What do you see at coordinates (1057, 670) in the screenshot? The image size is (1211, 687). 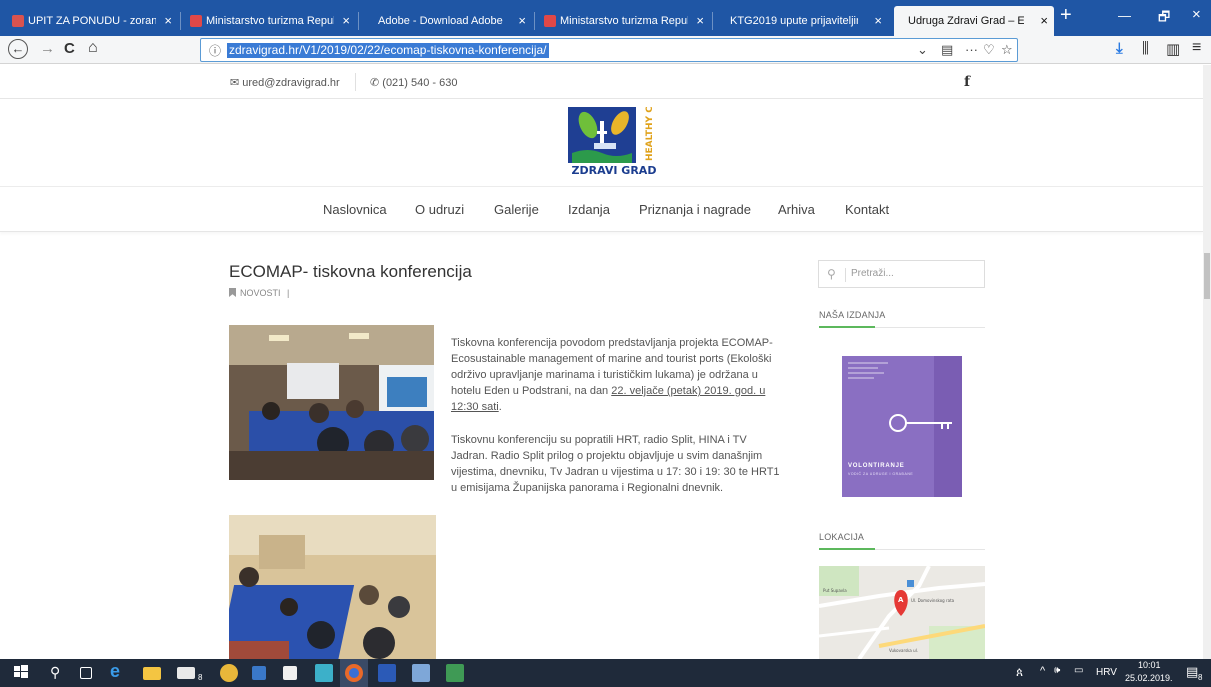 I see `volume-icon: 🕪` at bounding box center [1057, 670].